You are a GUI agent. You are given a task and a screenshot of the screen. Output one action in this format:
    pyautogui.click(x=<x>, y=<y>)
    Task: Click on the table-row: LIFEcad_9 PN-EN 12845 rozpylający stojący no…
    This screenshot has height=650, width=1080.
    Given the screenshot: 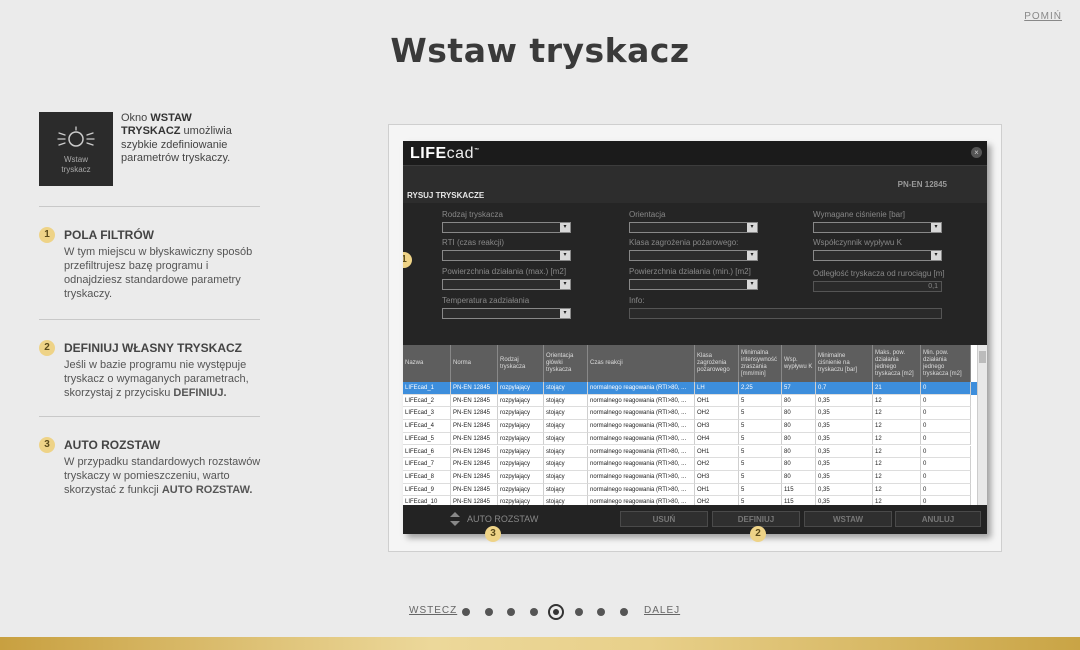 What is the action you would take?
    pyautogui.click(x=690, y=490)
    